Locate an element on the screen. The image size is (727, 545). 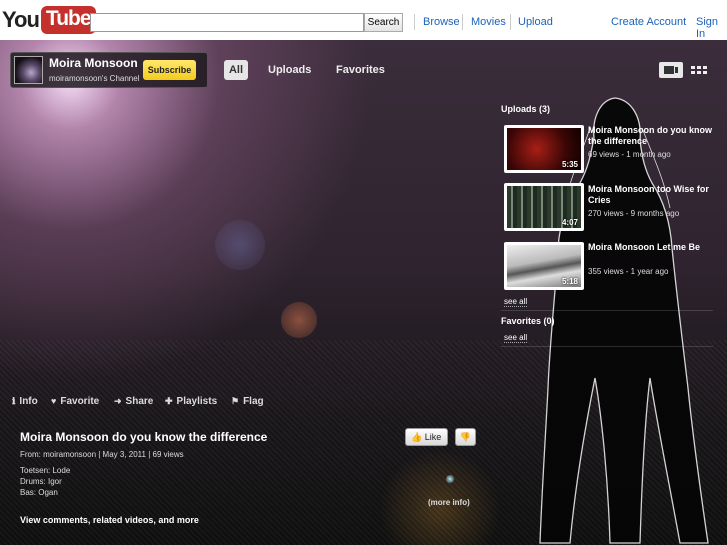
heart-icon: ♥ is located at coordinates (54, 401).